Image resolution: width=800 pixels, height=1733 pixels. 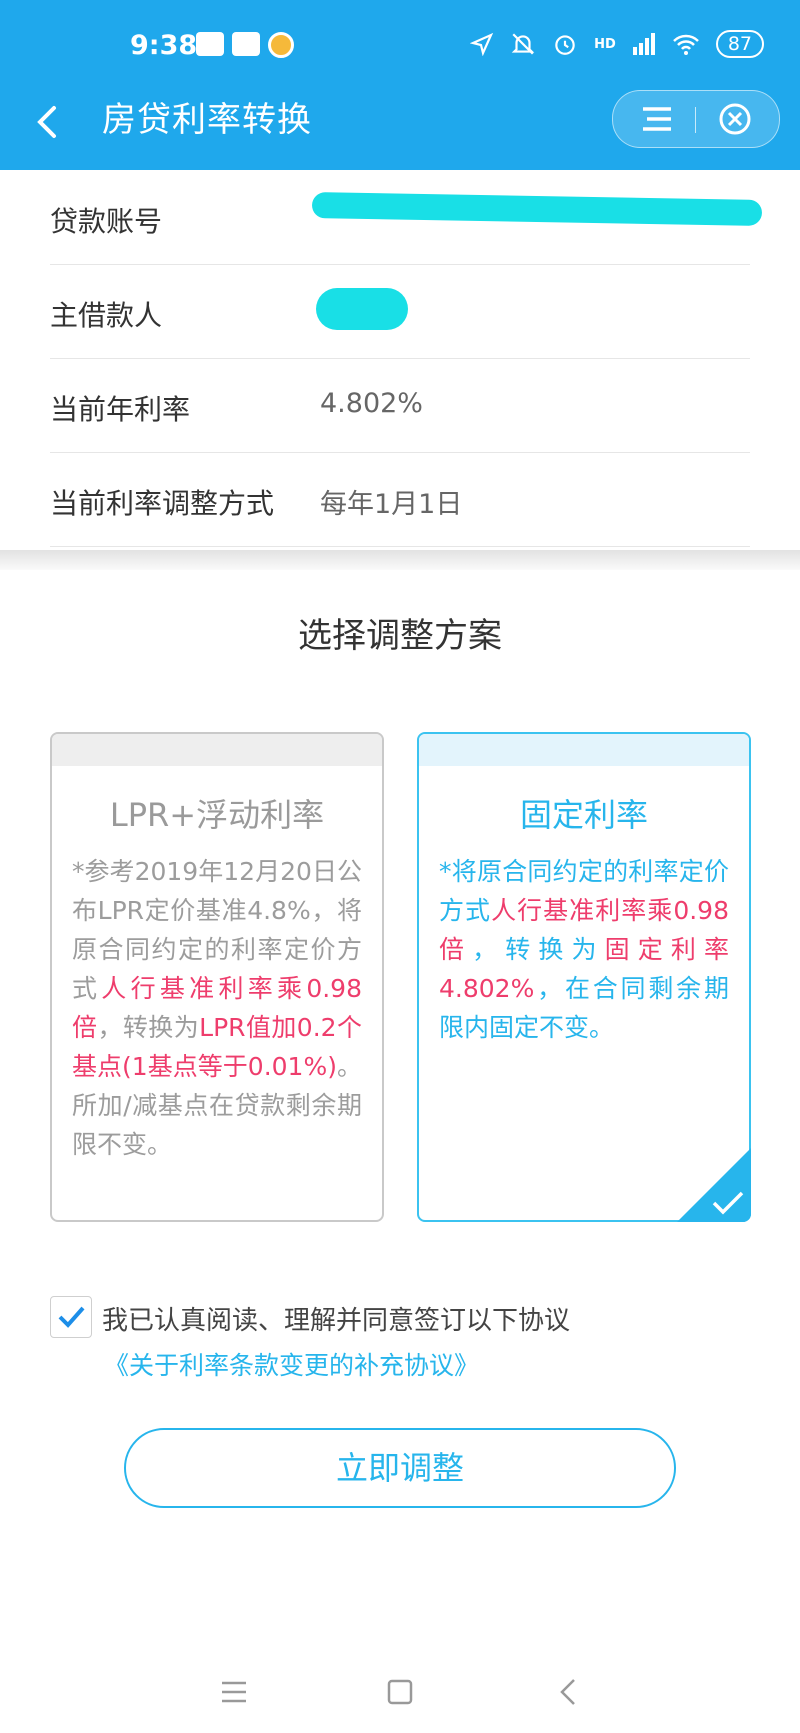 What do you see at coordinates (565, 45) in the screenshot?
I see `alarm-icon` at bounding box center [565, 45].